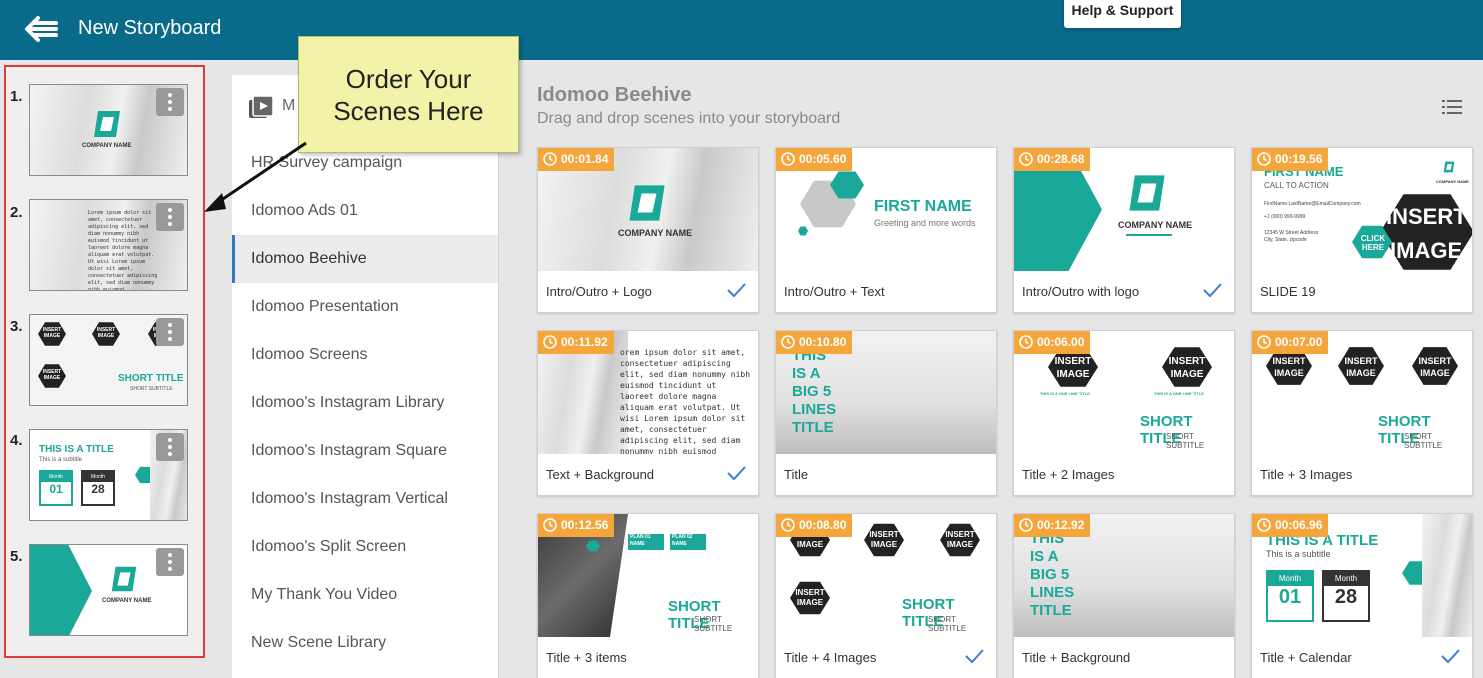 Image resolution: width=1483 pixels, height=678 pixels. I want to click on calendar-day: 01, so click(56, 489).